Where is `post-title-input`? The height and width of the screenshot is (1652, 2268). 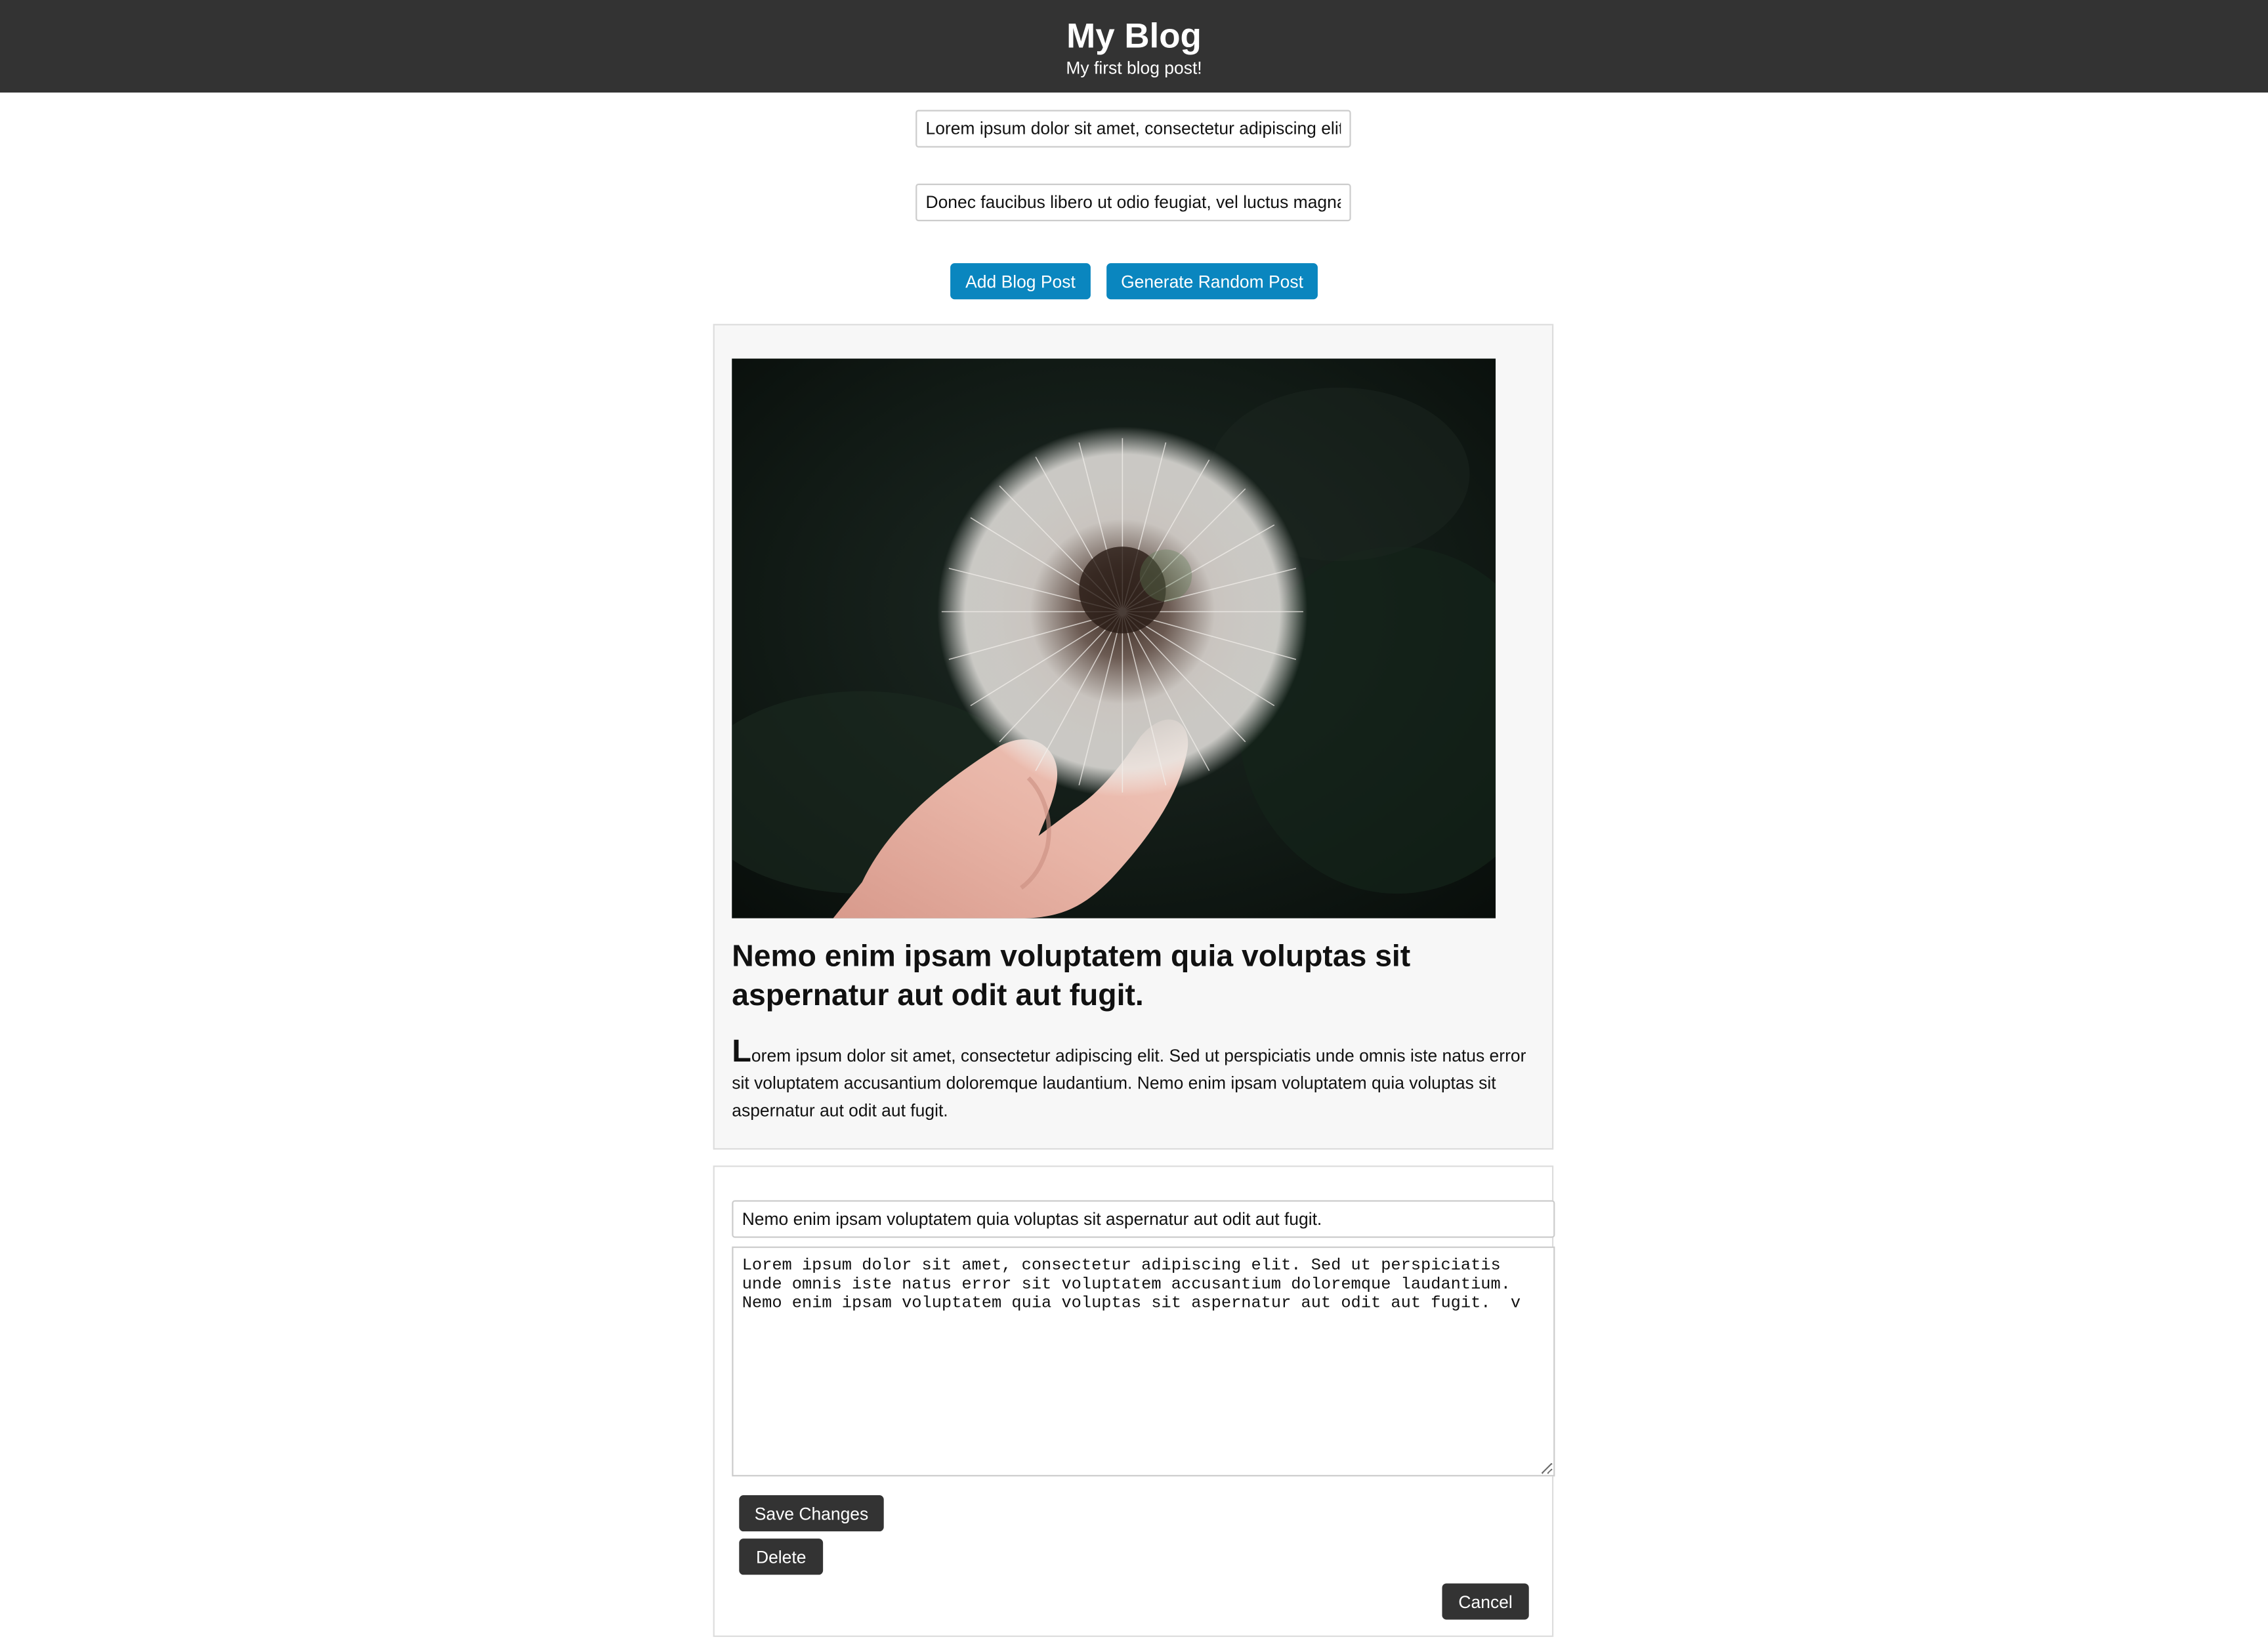 post-title-input is located at coordinates (1133, 129).